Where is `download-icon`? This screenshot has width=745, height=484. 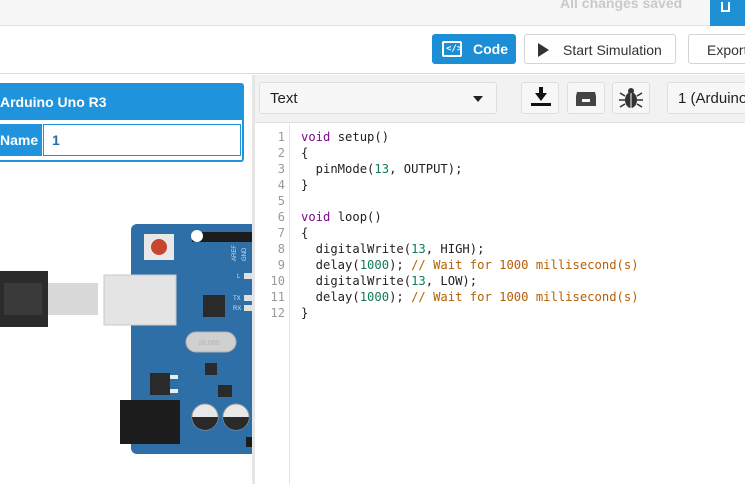
download-icon is located at coordinates (541, 97).